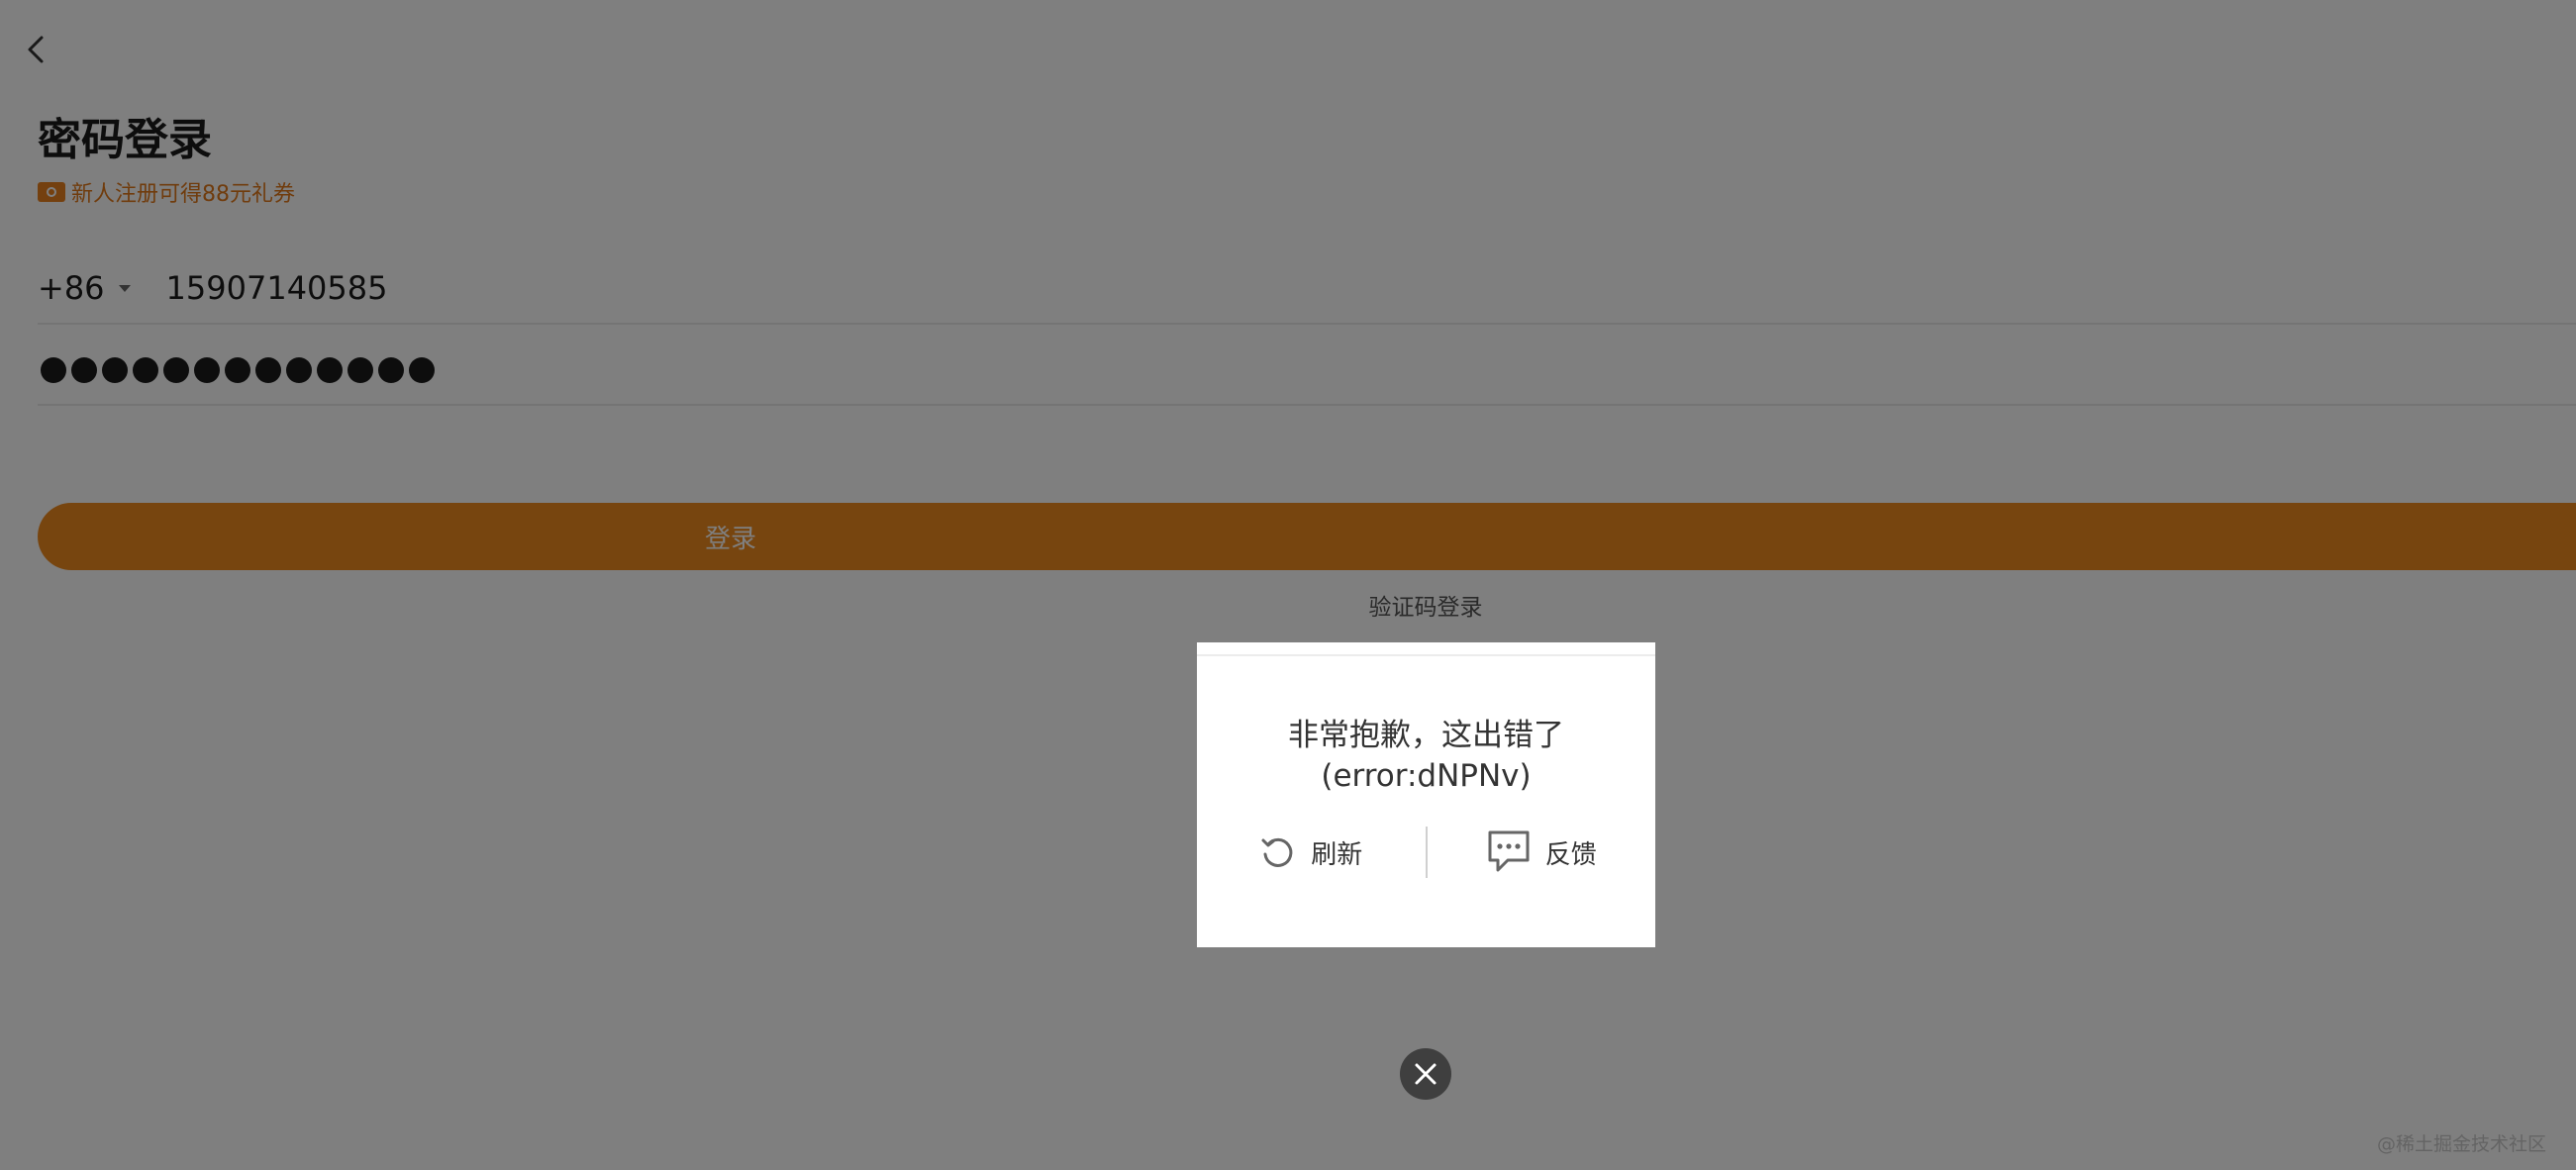 The width and height of the screenshot is (2576, 1170). What do you see at coordinates (1426, 735) in the screenshot?
I see `error-message-text: 非常抱歉，这出错了` at bounding box center [1426, 735].